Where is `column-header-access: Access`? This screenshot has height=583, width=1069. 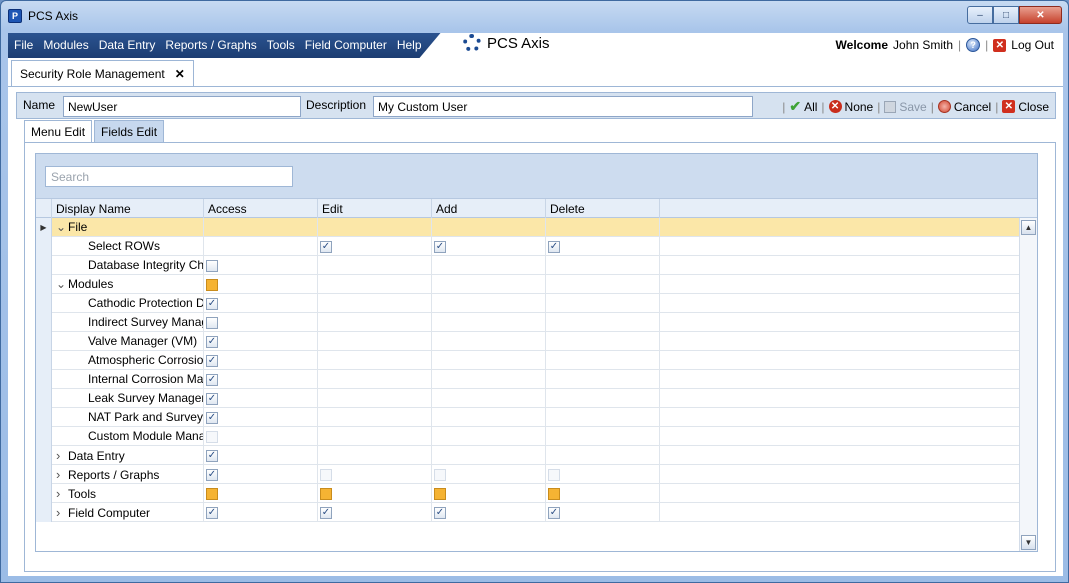
column-header-access: Access is located at coordinates (261, 208).